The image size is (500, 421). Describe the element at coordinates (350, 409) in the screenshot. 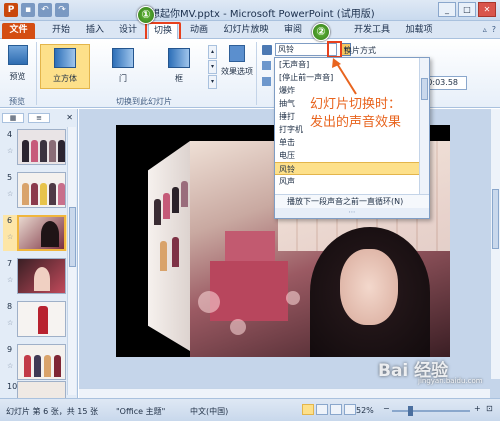

I see `slideshow-view-icon` at that location.